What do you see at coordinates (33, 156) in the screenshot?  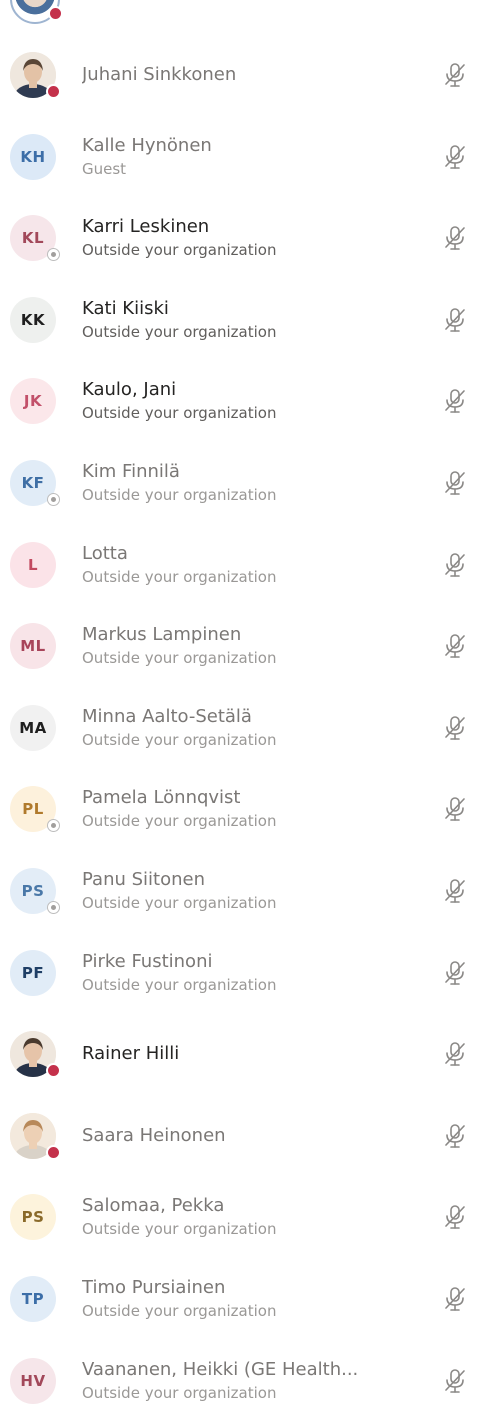 I see `avatar: KH` at bounding box center [33, 156].